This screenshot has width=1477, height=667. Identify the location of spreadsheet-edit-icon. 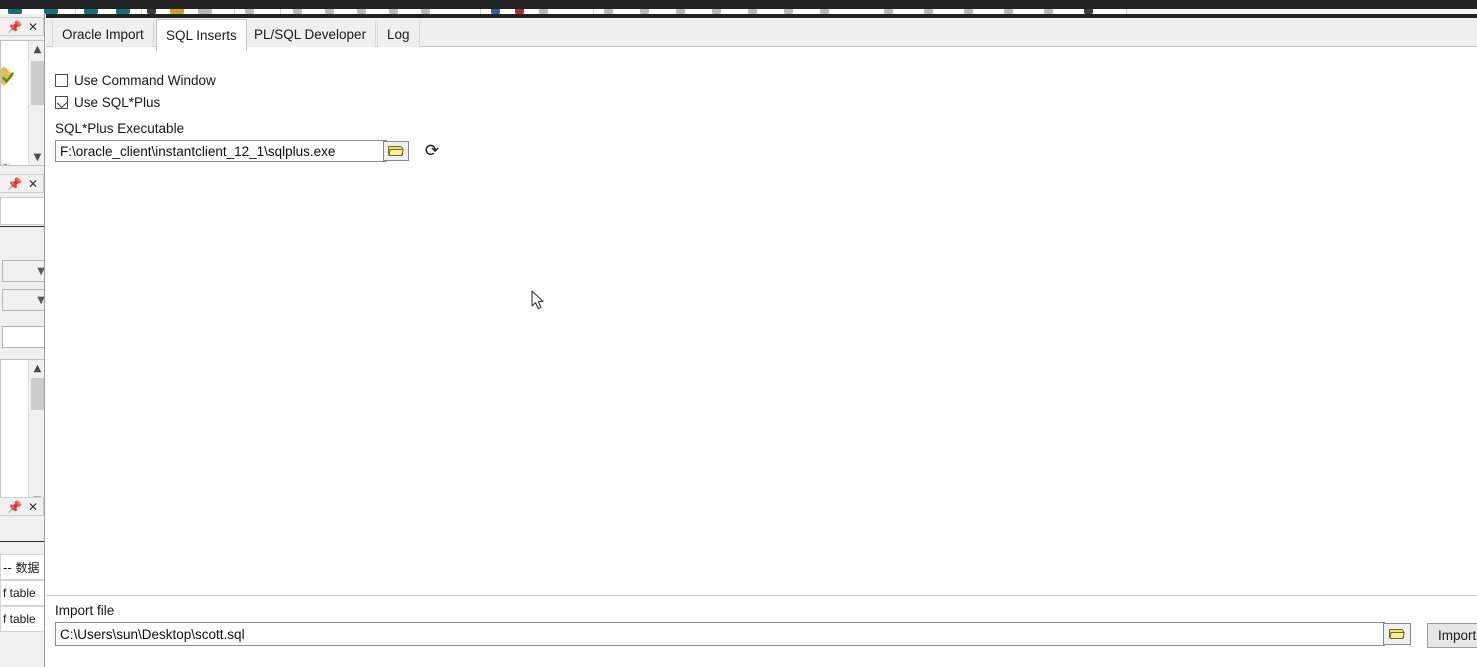
(9, 77).